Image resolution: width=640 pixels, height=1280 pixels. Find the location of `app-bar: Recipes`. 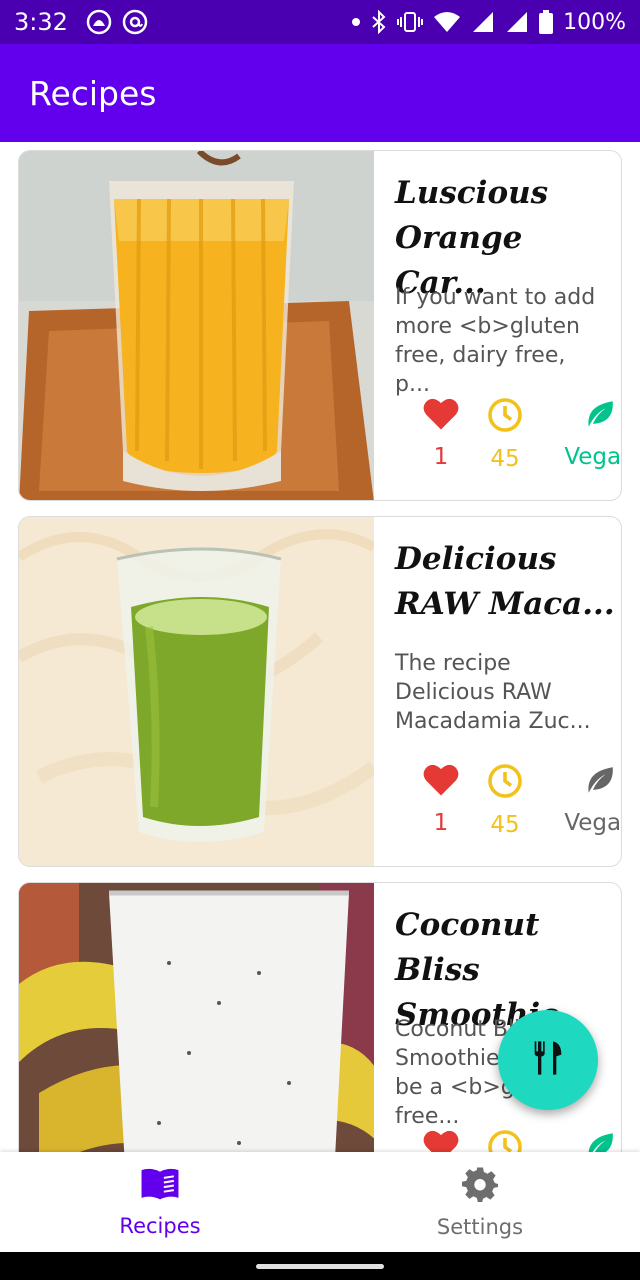

app-bar: Recipes is located at coordinates (320, 93).